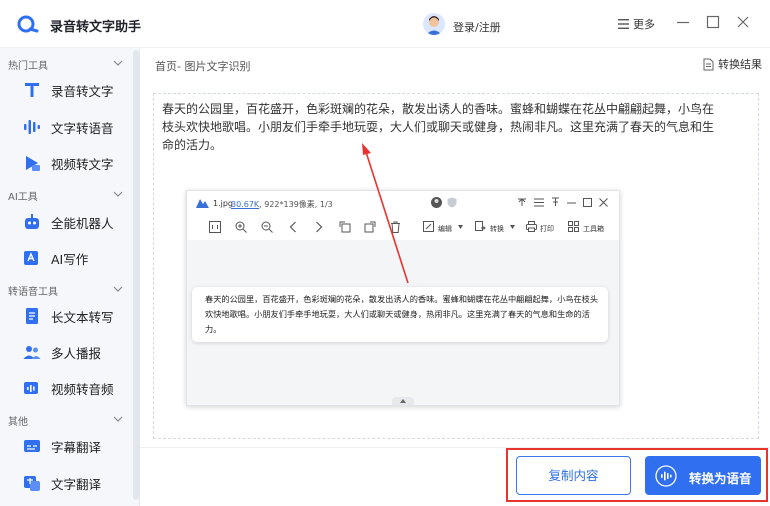  Describe the element at coordinates (241, 227) in the screenshot. I see `zoom-in-icon` at that location.